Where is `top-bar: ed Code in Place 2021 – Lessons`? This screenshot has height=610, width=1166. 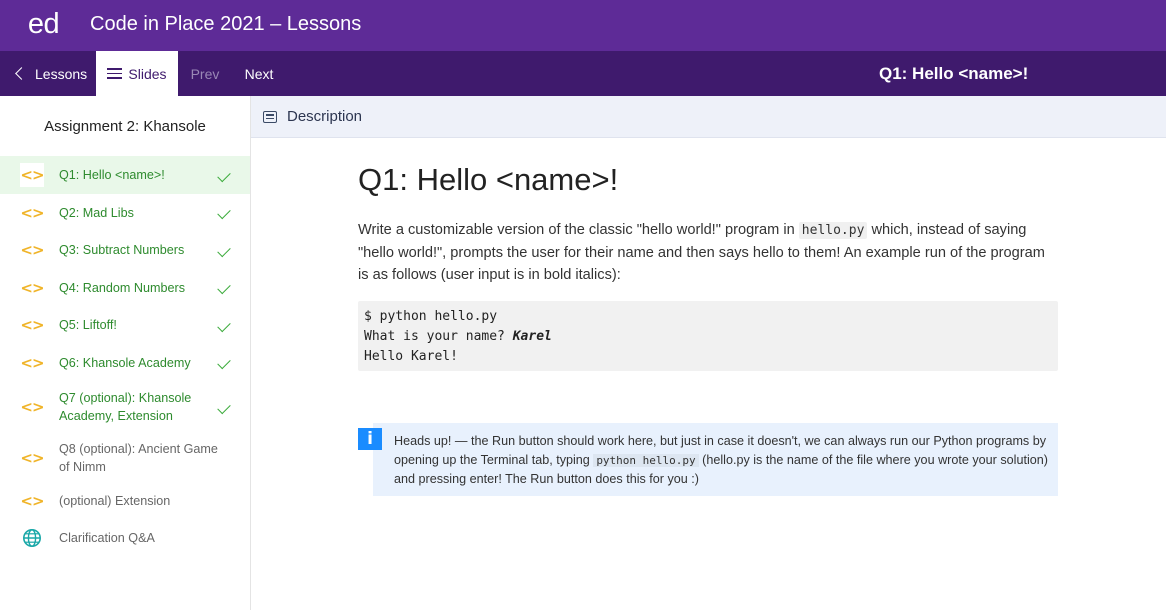 top-bar: ed Code in Place 2021 – Lessons is located at coordinates (583, 25).